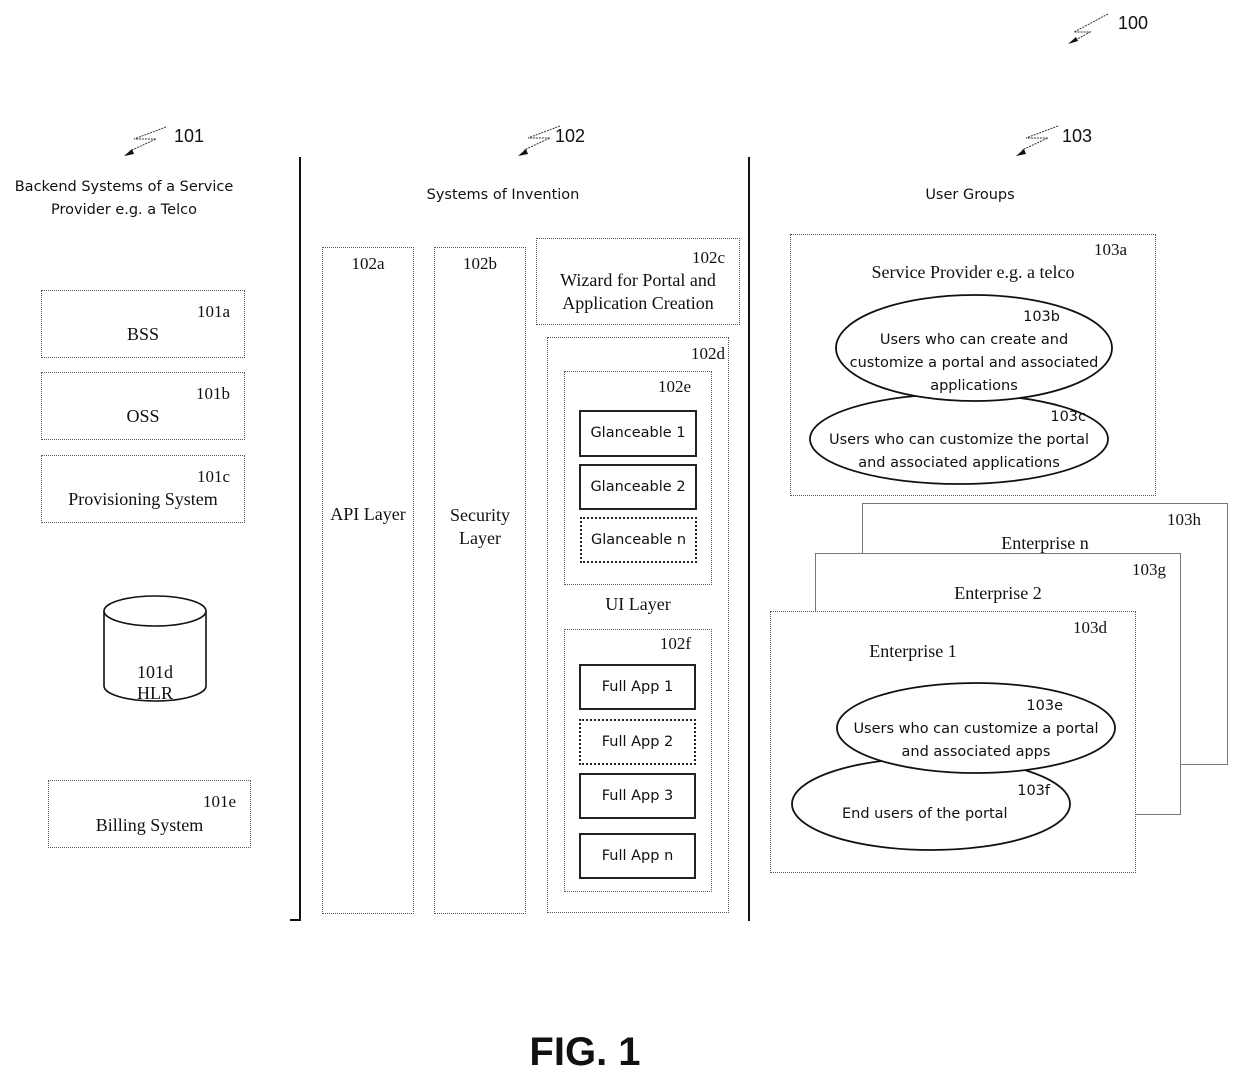 The height and width of the screenshot is (1086, 1240). What do you see at coordinates (708, 353) in the screenshot?
I see `ref-label: 102d` at bounding box center [708, 353].